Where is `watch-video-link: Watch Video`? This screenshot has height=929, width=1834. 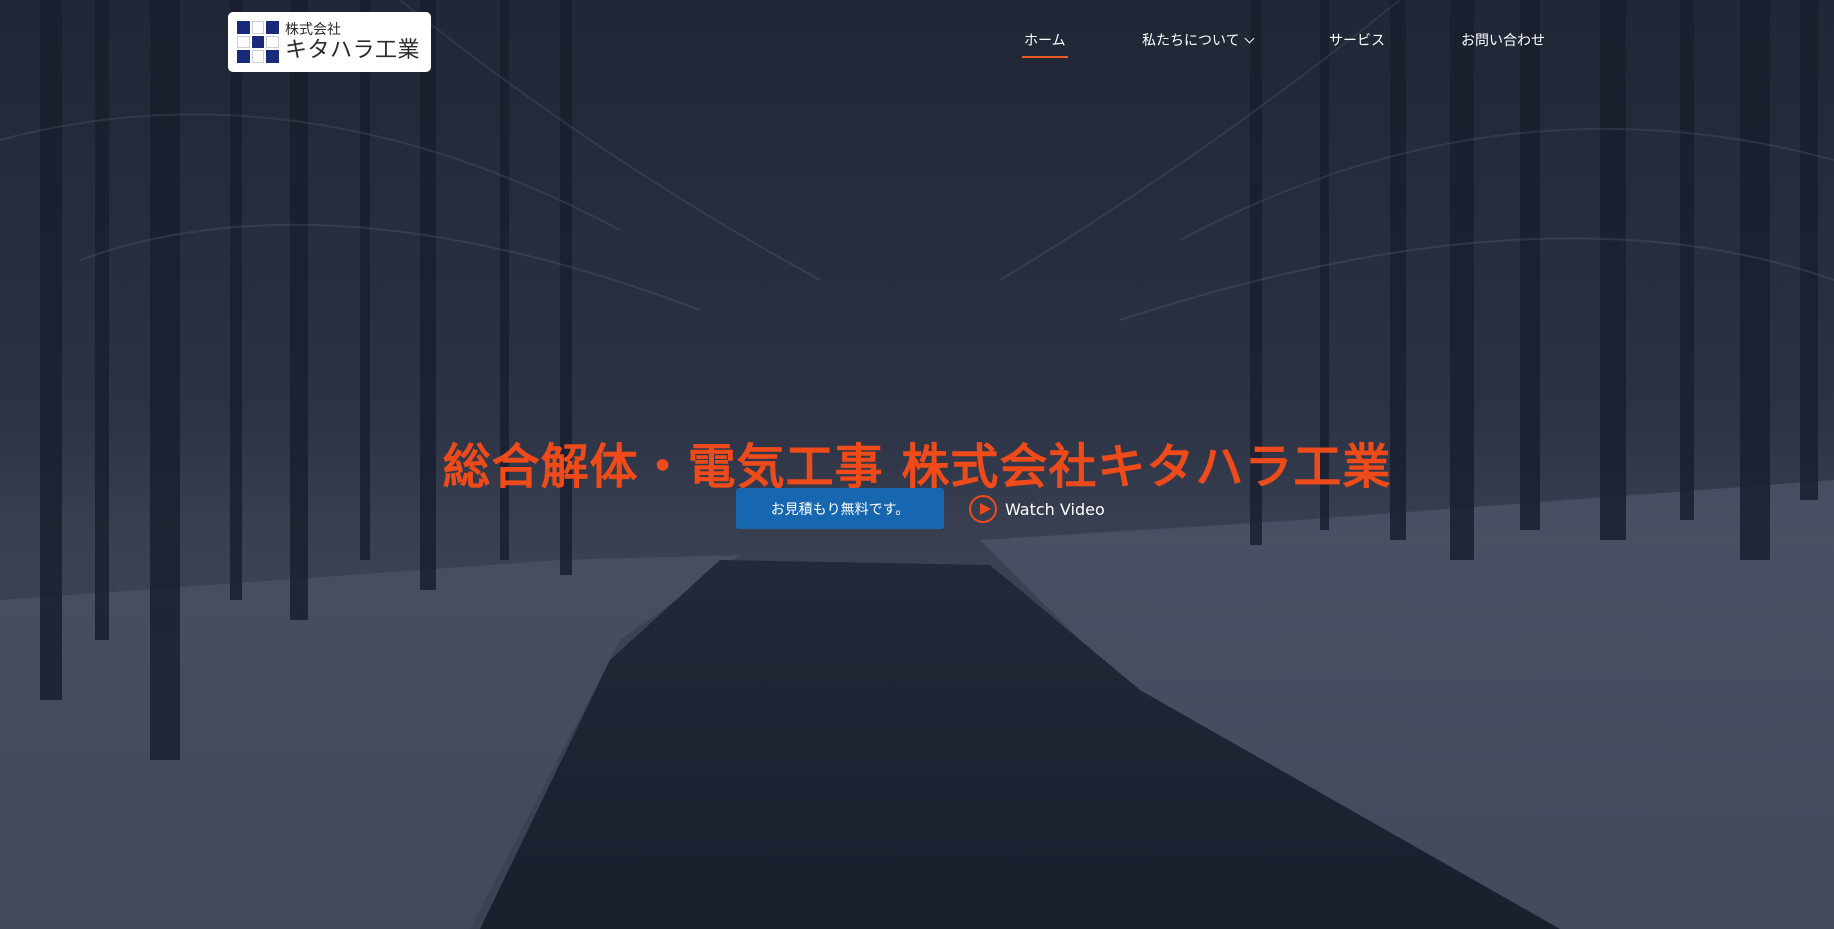 watch-video-link: Watch Video is located at coordinates (1037, 509).